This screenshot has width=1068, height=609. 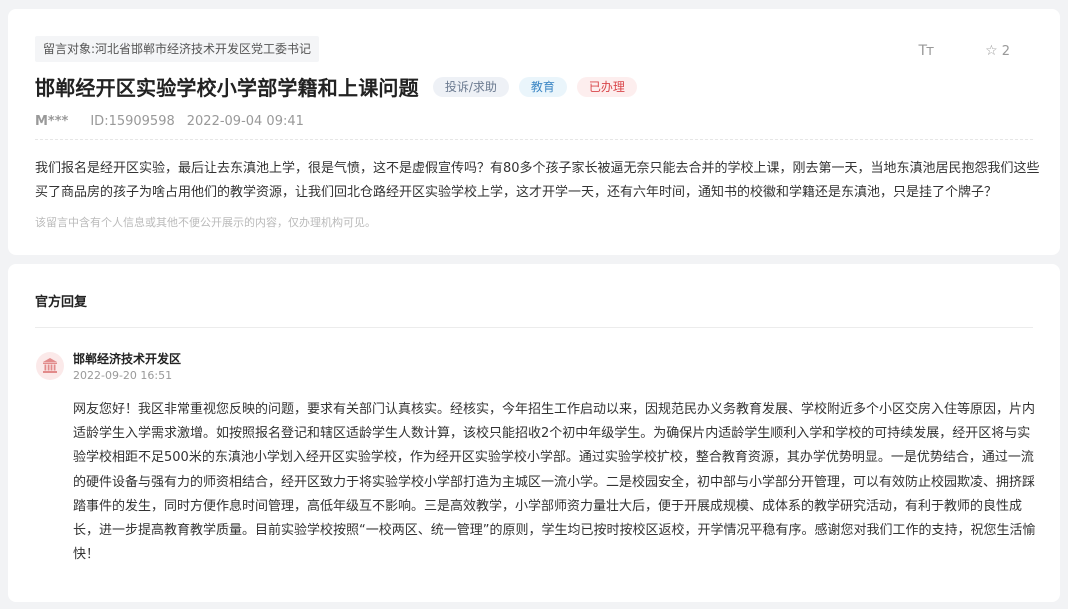 What do you see at coordinates (69, 49) in the screenshot?
I see `target-label: 留言对象:` at bounding box center [69, 49].